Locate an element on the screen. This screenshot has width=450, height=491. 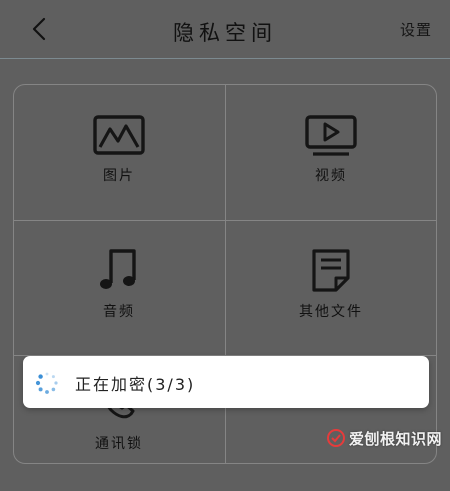
category-audio: 音频 is located at coordinates (119, 288).